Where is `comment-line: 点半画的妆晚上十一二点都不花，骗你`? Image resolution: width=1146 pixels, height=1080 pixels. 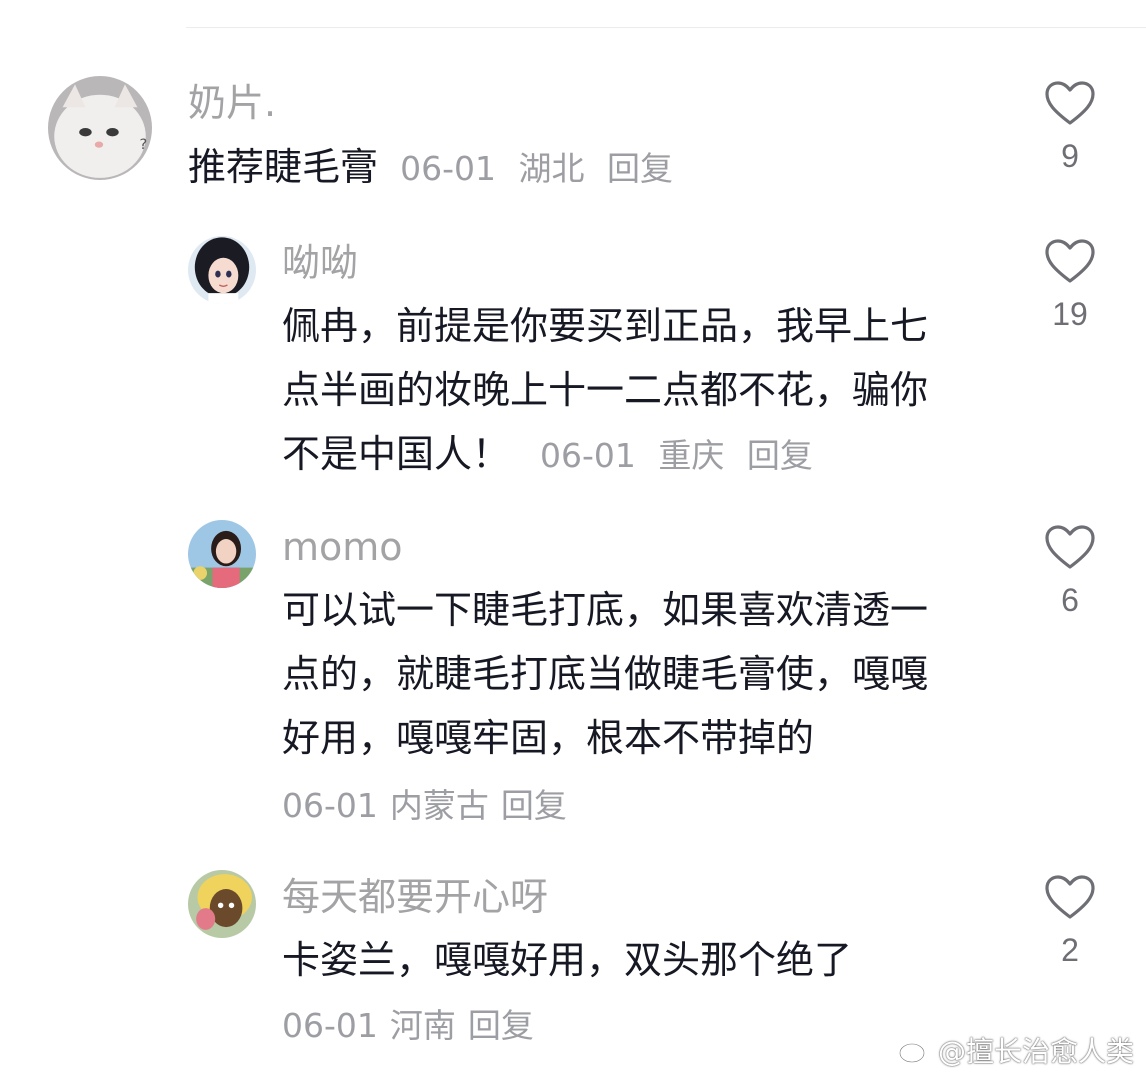 comment-line: 点半画的妆晚上十一二点都不花，骗你 is located at coordinates (605, 390).